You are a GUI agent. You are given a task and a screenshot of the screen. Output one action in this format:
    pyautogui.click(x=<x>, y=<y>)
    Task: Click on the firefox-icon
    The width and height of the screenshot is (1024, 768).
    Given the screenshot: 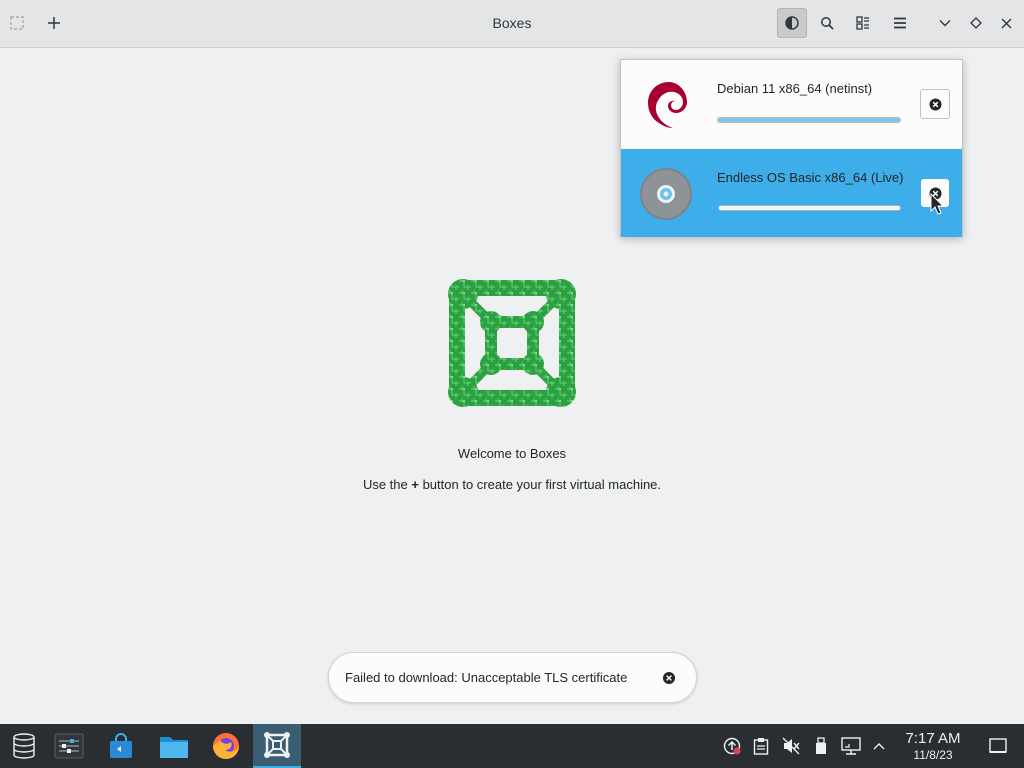 What is the action you would take?
    pyautogui.click(x=226, y=746)
    